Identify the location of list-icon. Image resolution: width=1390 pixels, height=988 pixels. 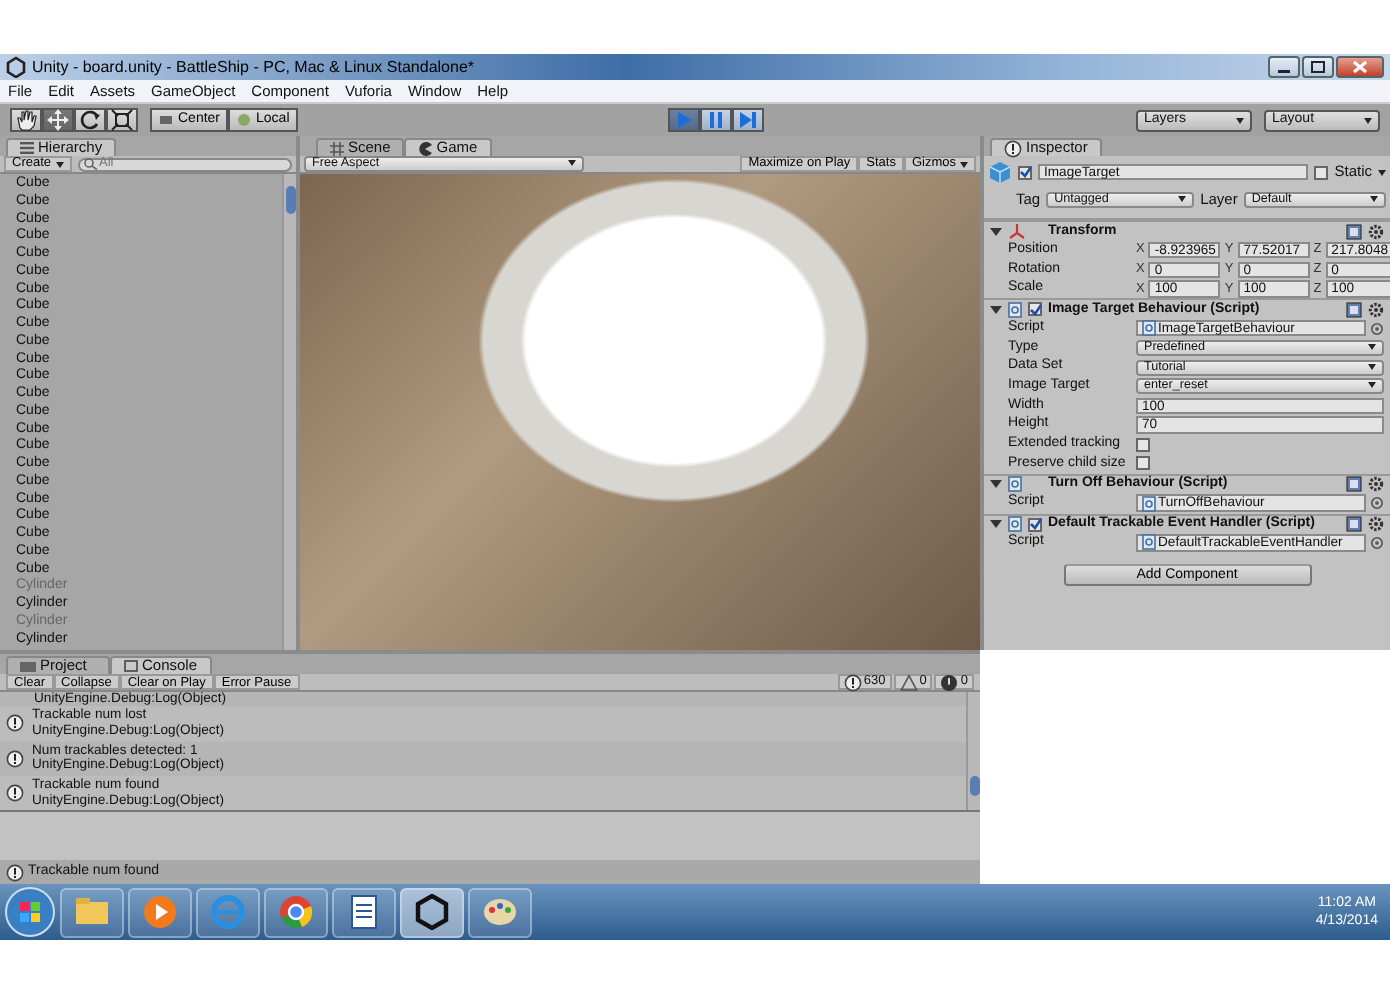
(27, 148).